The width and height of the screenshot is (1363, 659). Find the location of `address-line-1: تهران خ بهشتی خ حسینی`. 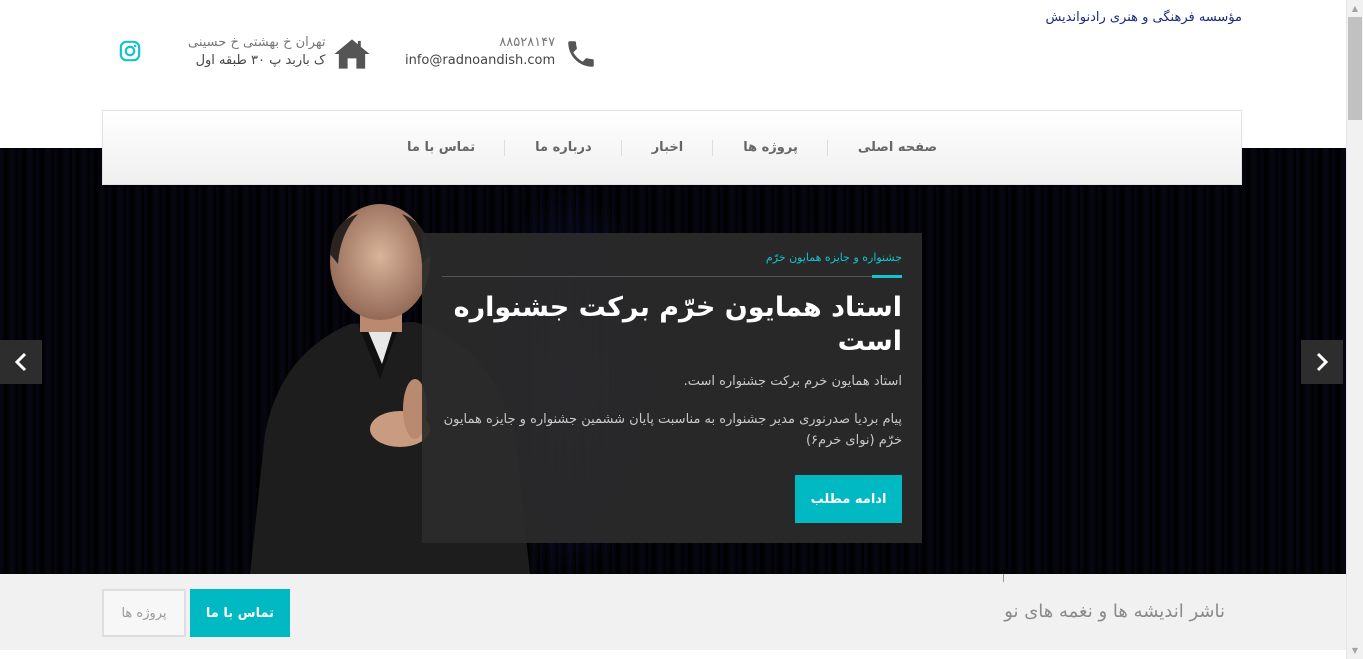

address-line-1: تهران خ بهشتی خ حسینی is located at coordinates (257, 42).